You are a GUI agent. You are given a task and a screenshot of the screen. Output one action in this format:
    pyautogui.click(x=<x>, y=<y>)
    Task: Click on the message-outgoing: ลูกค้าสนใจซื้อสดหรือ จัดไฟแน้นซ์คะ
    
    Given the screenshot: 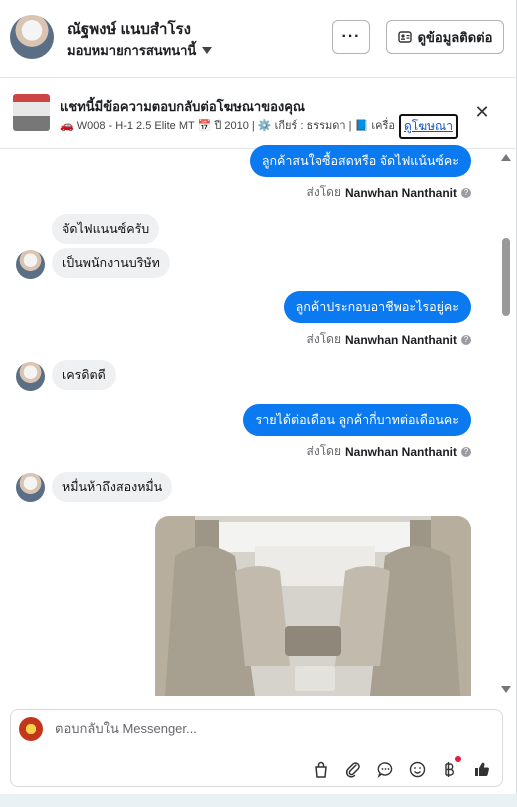 What is the action you would take?
    pyautogui.click(x=360, y=161)
    